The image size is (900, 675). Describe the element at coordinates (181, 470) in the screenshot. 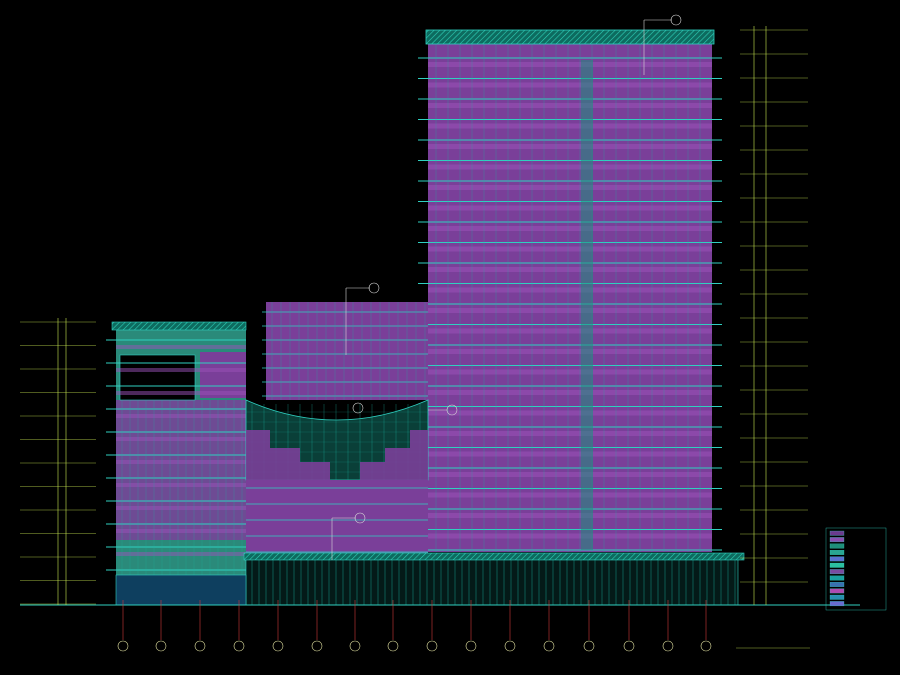

I see `left-podium-glass-lower` at that location.